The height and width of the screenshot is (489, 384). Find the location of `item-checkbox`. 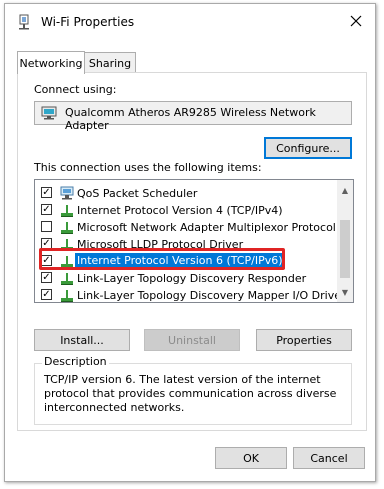

item-checkbox is located at coordinates (46, 226).